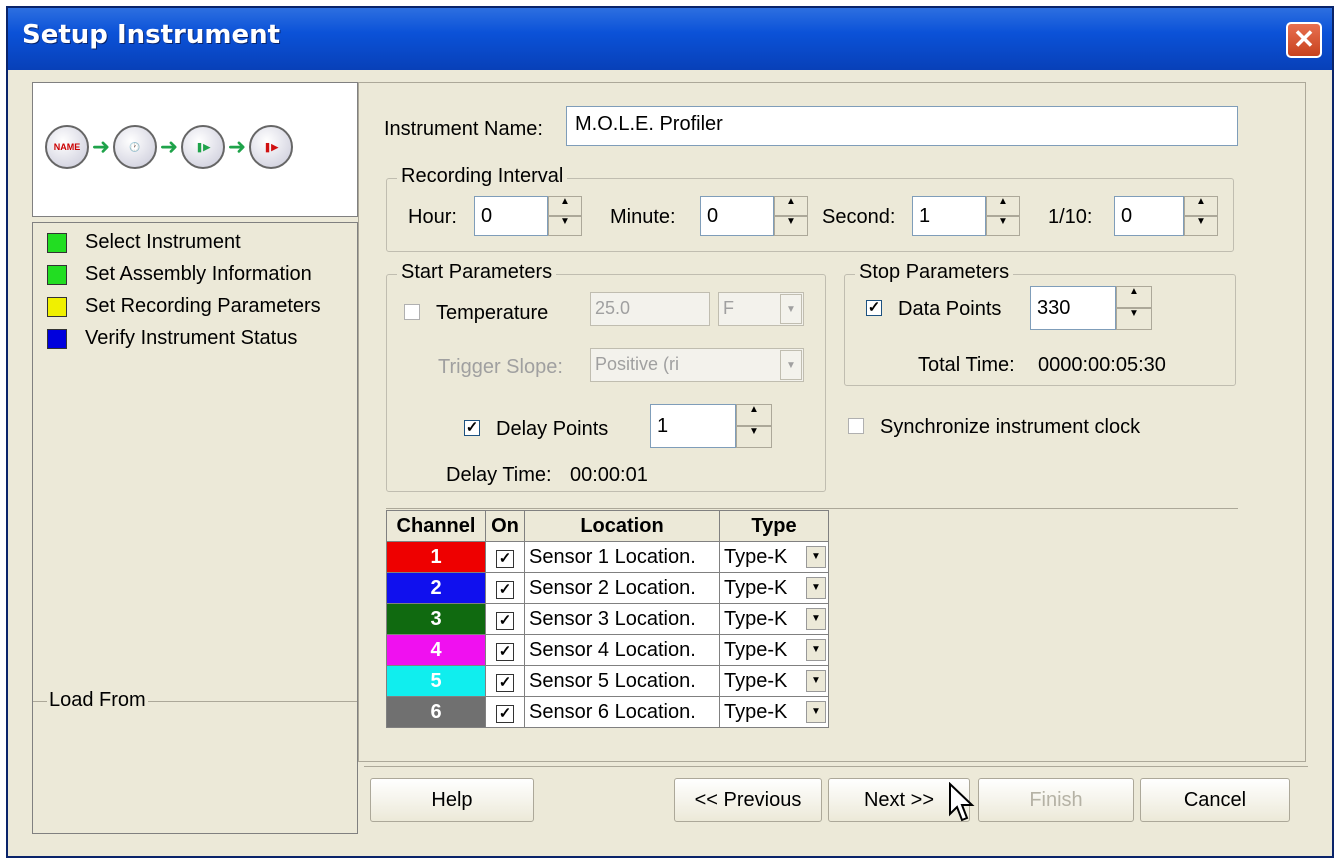 The height and width of the screenshot is (862, 1344). What do you see at coordinates (1056, 800) in the screenshot?
I see `finish-button: Finish` at bounding box center [1056, 800].